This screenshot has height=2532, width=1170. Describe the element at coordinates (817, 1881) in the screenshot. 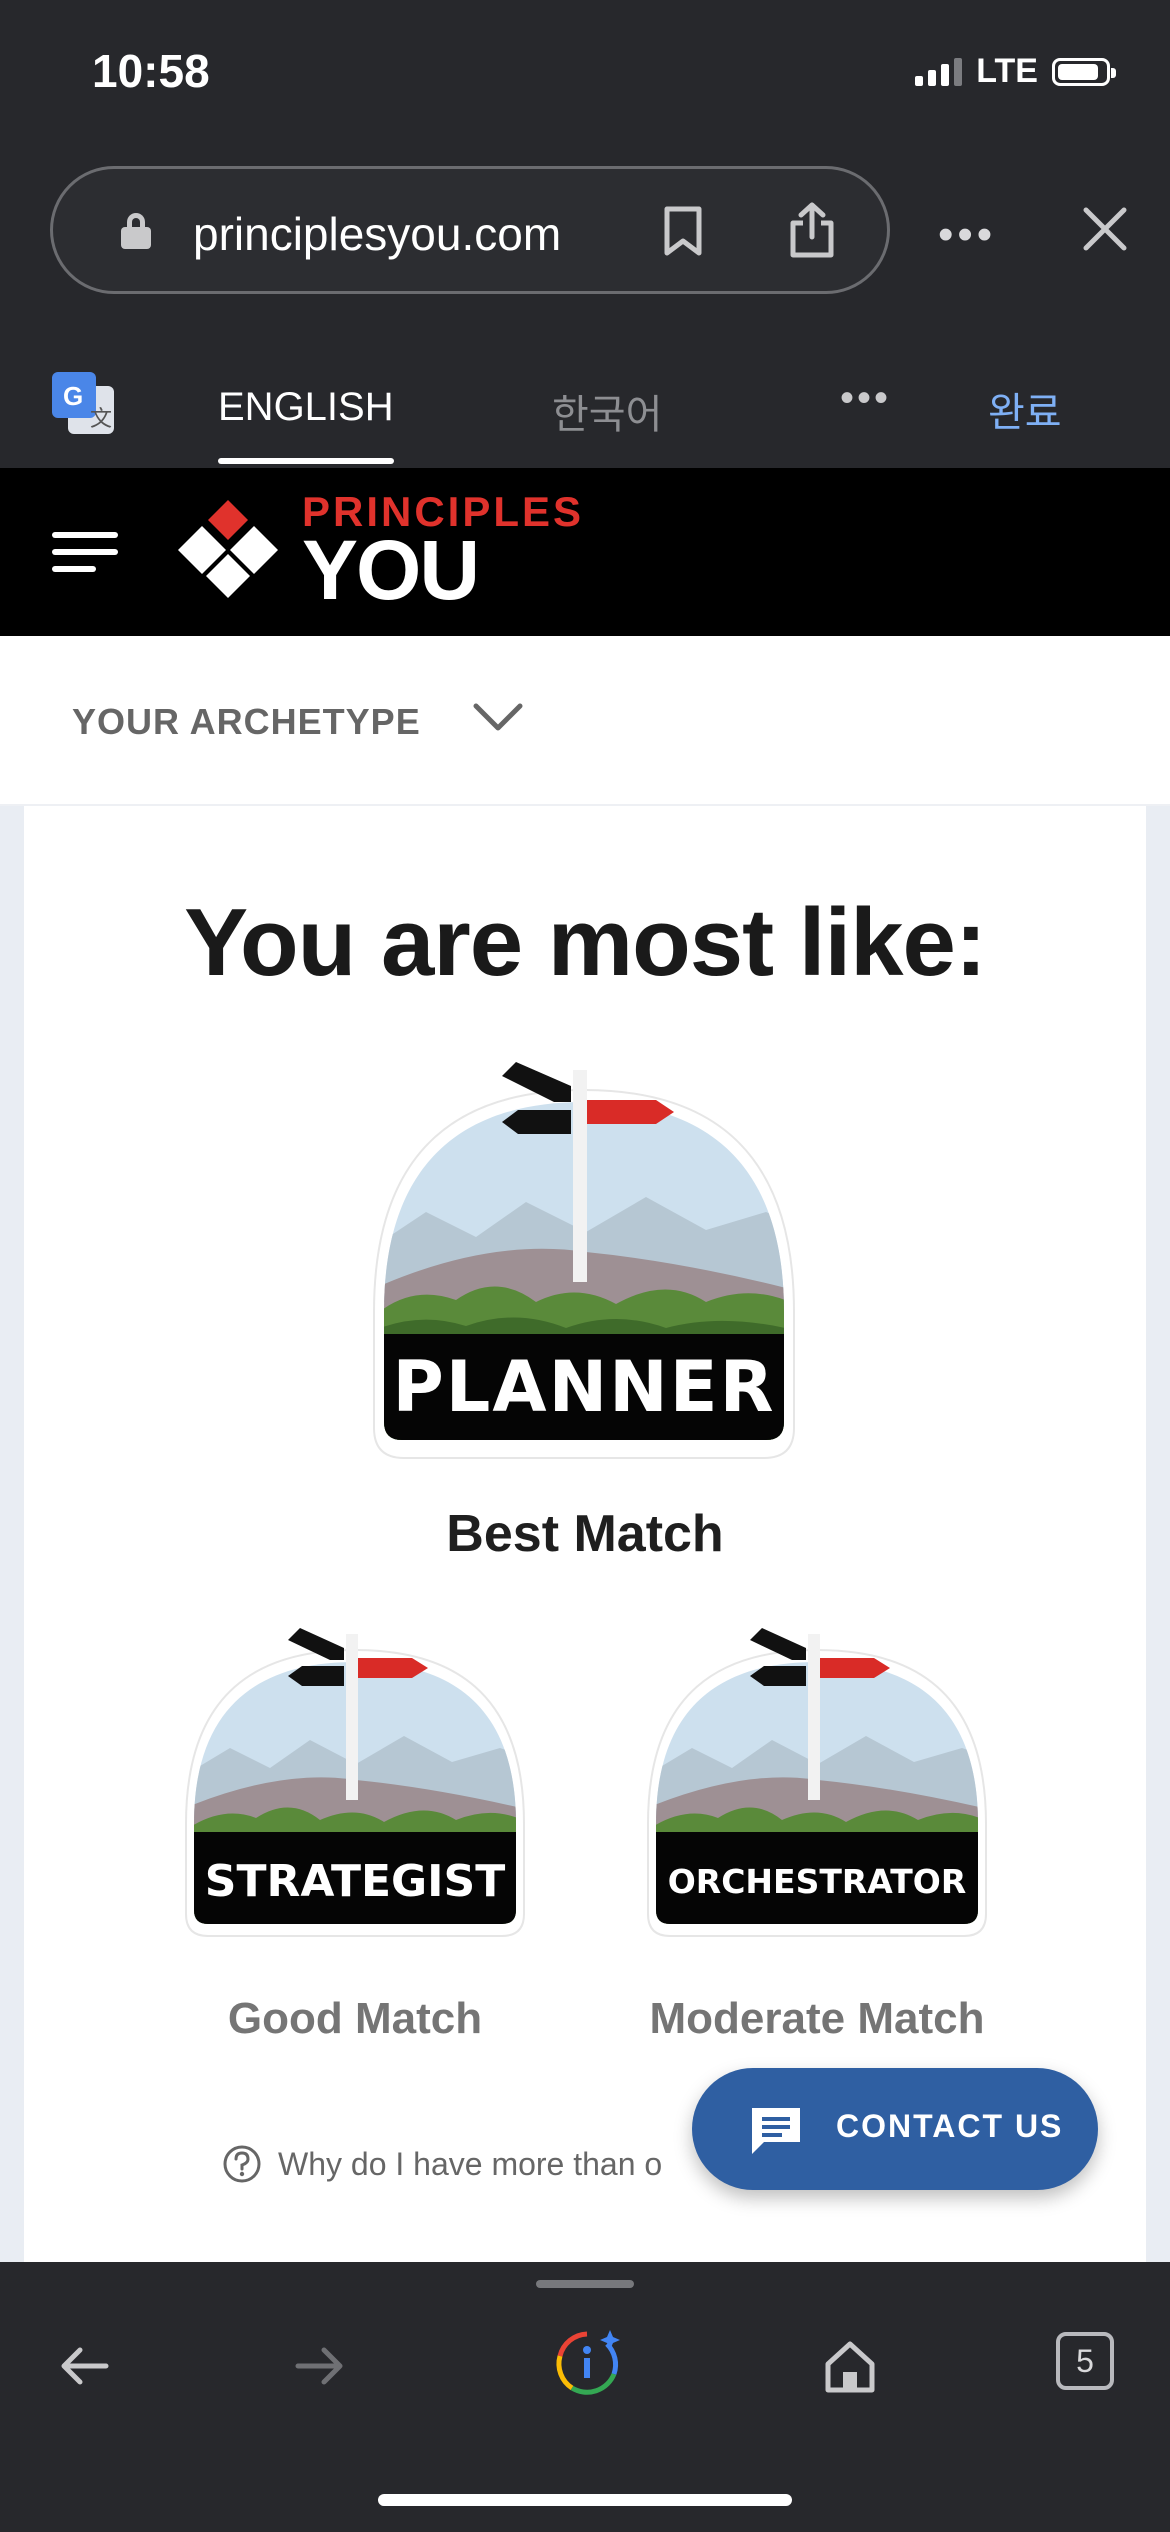

I see `orchestrator-badge-label: ORCHESTRATOR` at that location.